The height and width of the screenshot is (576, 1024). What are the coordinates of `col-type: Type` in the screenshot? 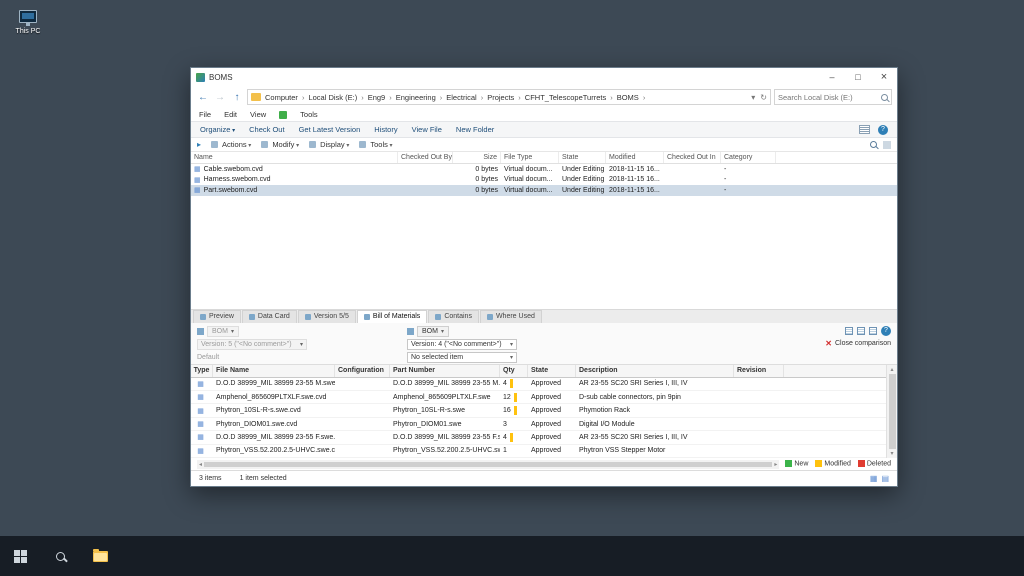 It's located at (202, 370).